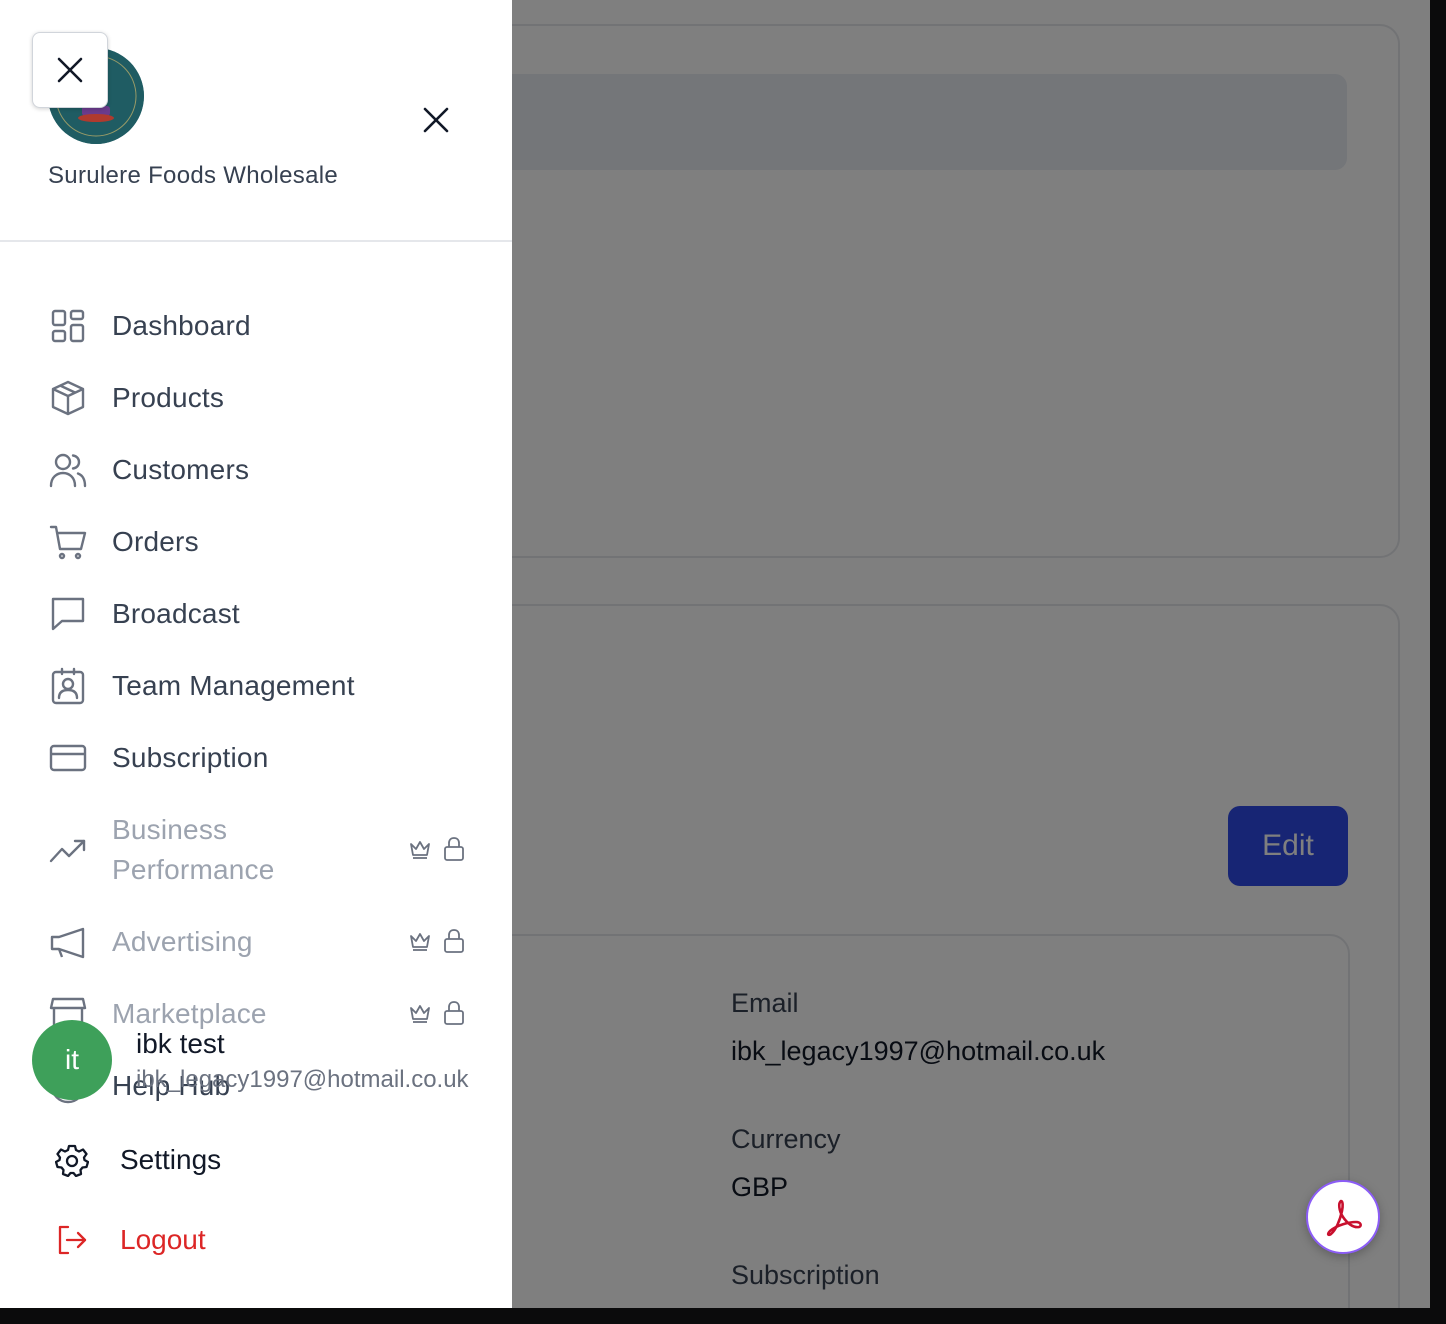 Image resolution: width=1446 pixels, height=1324 pixels. I want to click on settings-link: Settings, so click(136, 1160).